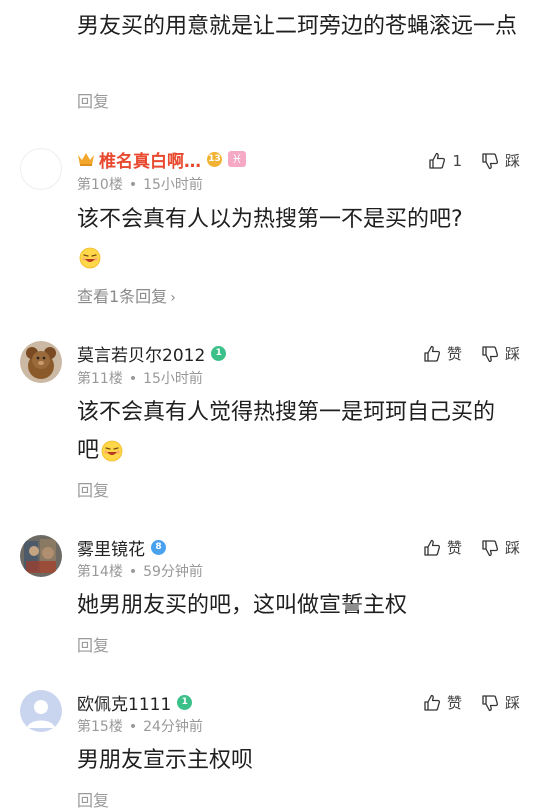 This screenshot has width=540, height=811. I want to click on zodiac-badge: ♓, so click(237, 159).